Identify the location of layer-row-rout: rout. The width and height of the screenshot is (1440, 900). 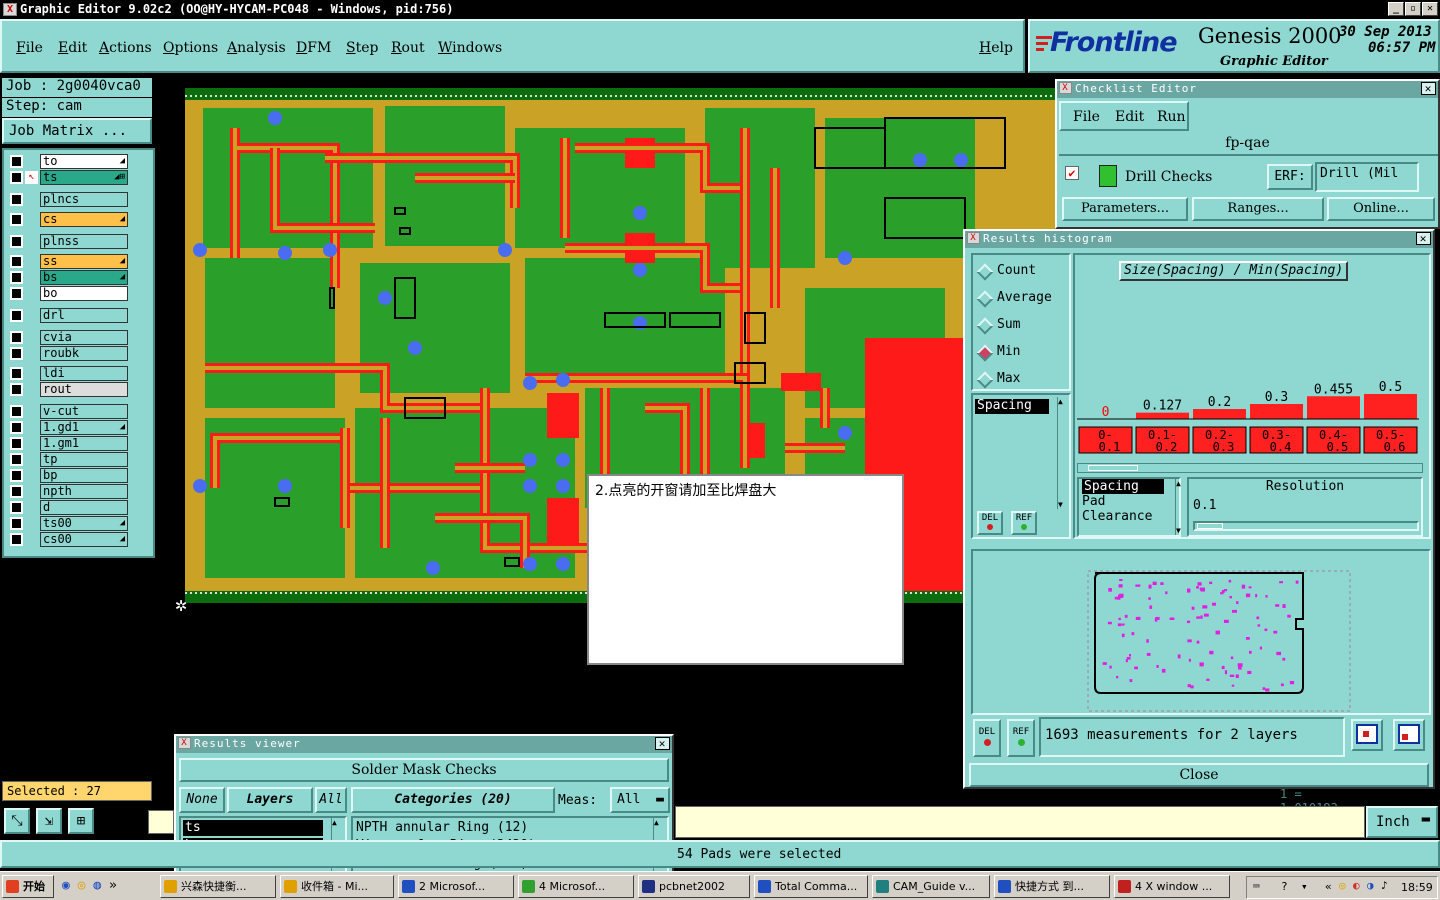
(68, 389).